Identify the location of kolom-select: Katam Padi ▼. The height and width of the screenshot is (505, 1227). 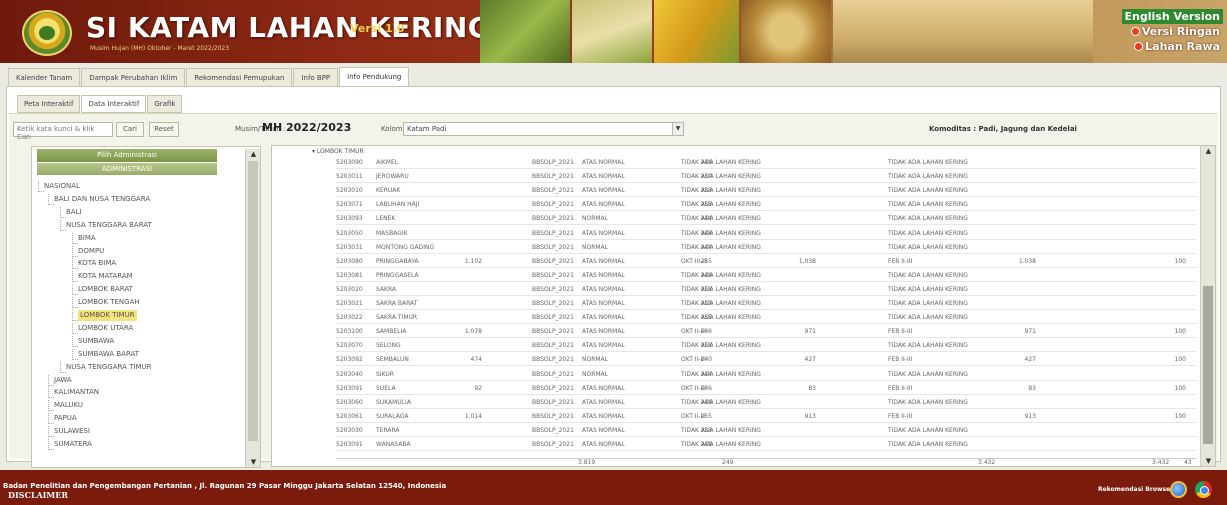
(543, 129).